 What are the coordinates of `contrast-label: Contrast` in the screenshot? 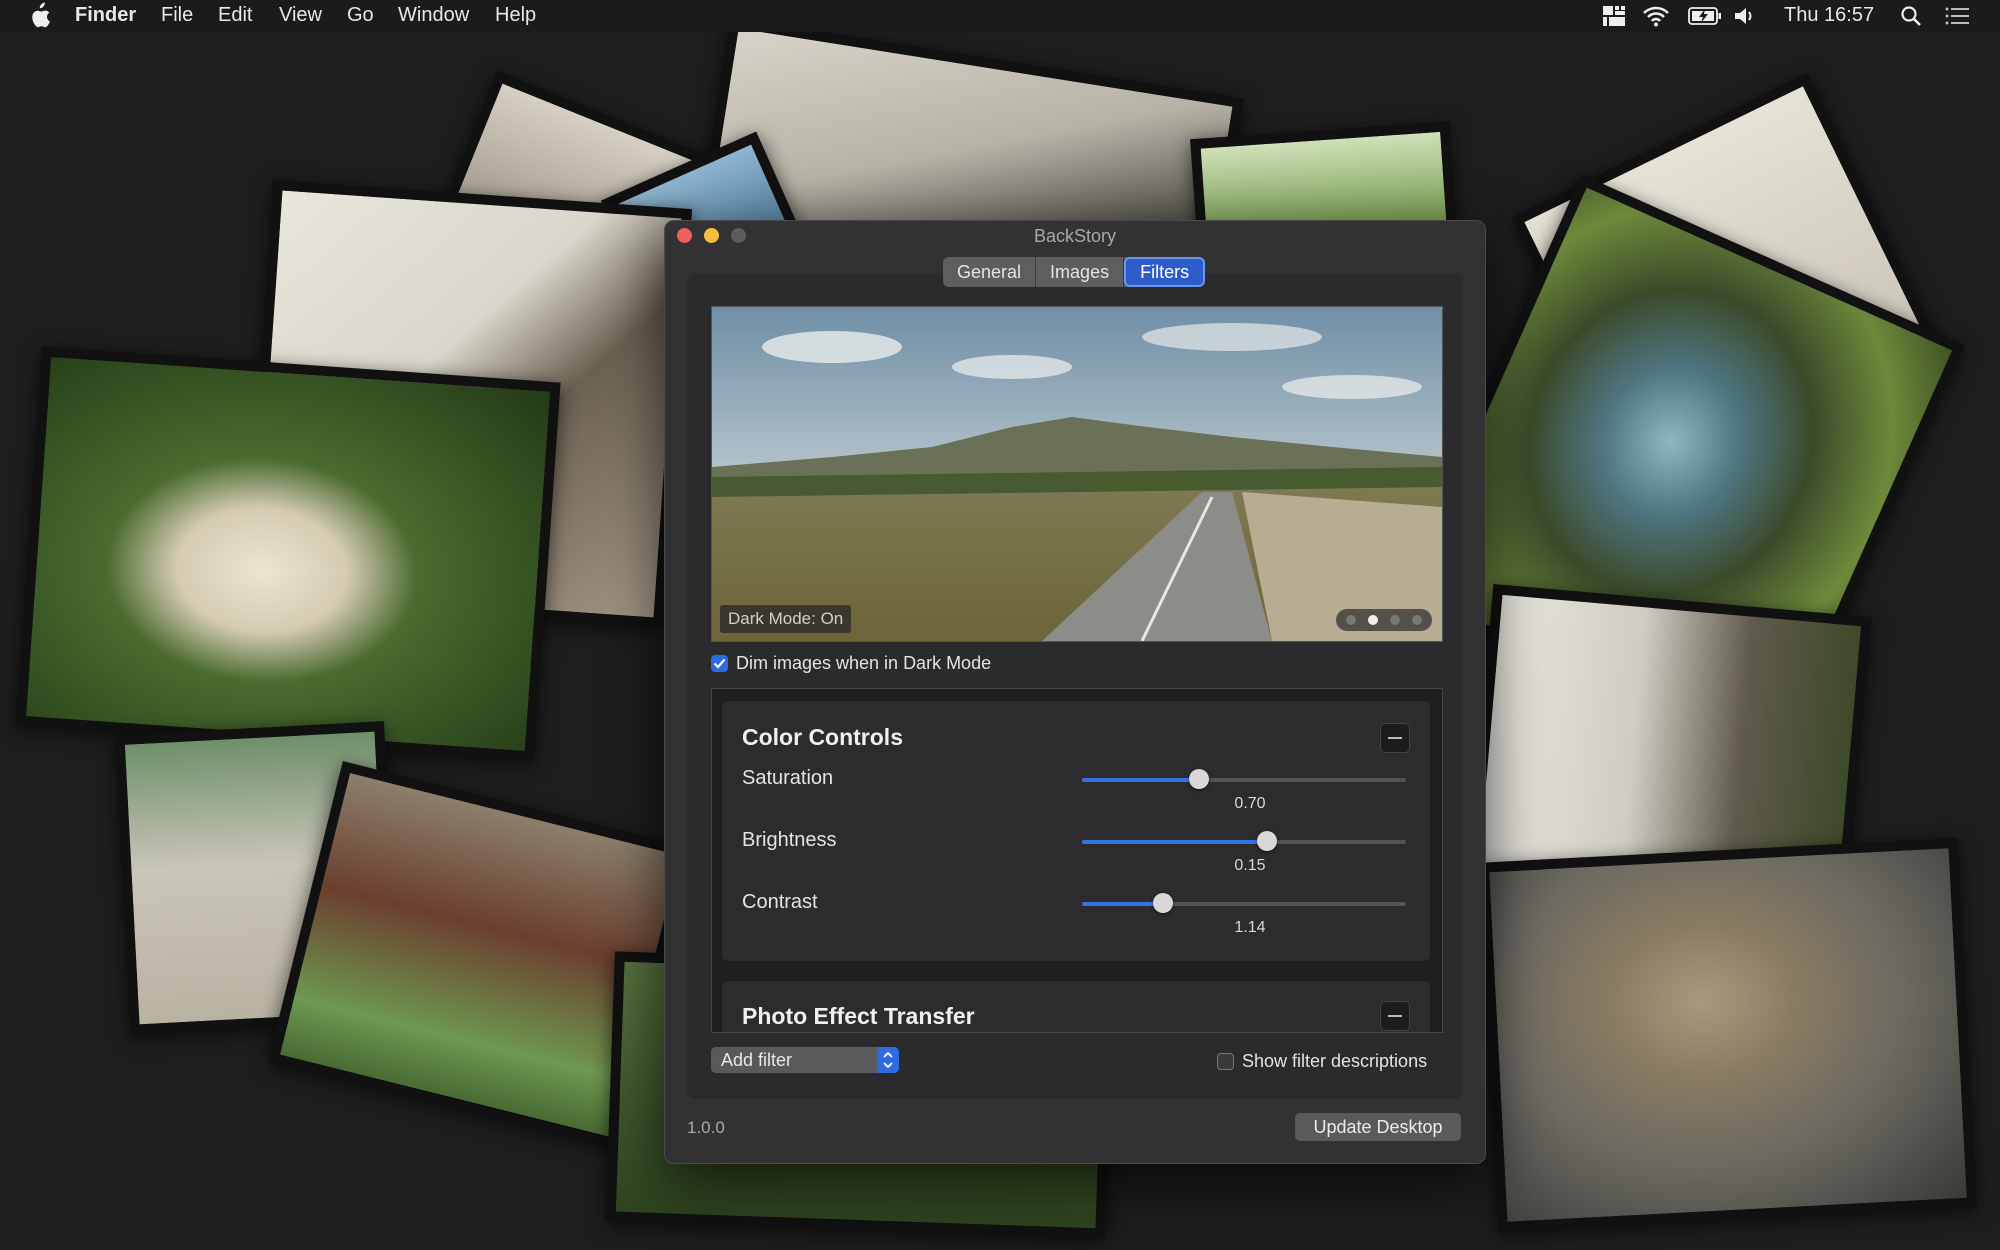 It's located at (780, 902).